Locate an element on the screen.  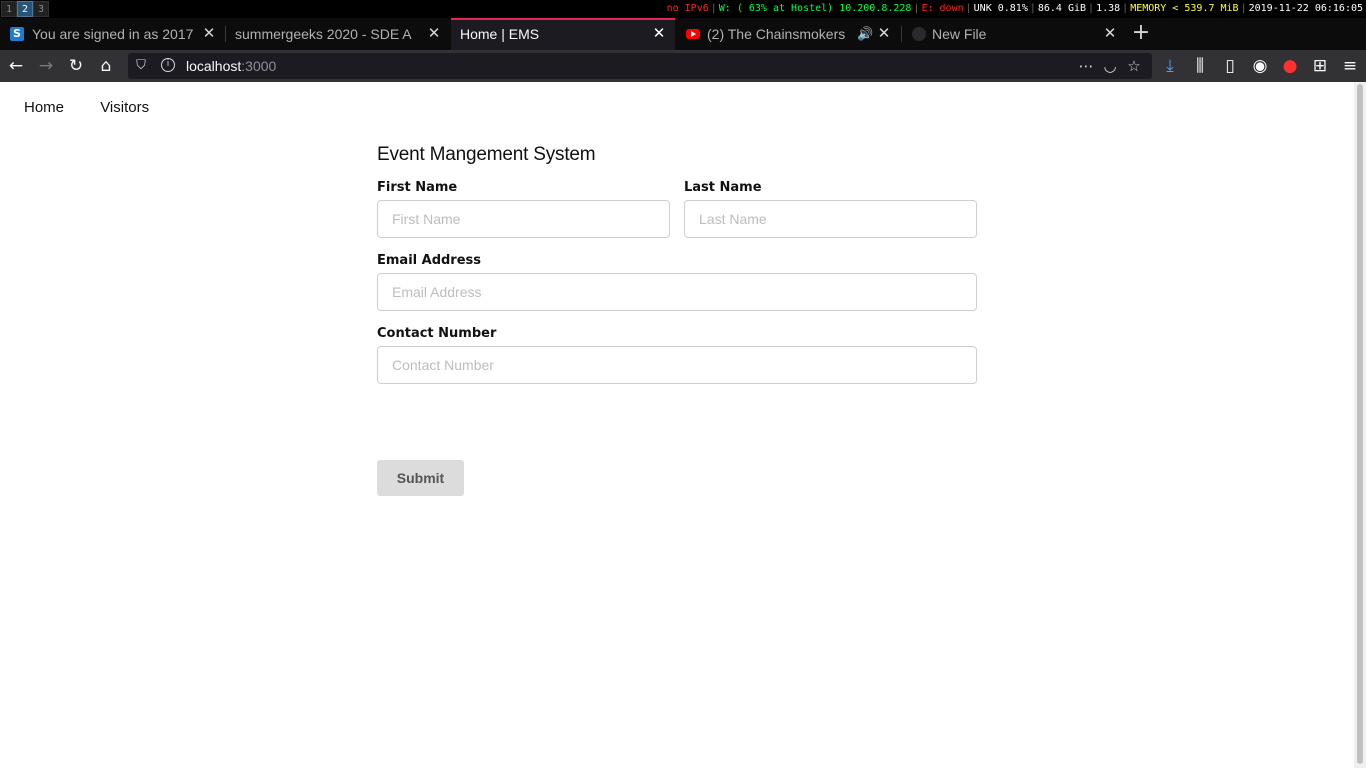
download-icon: ⤓ is located at coordinates (1170, 66).